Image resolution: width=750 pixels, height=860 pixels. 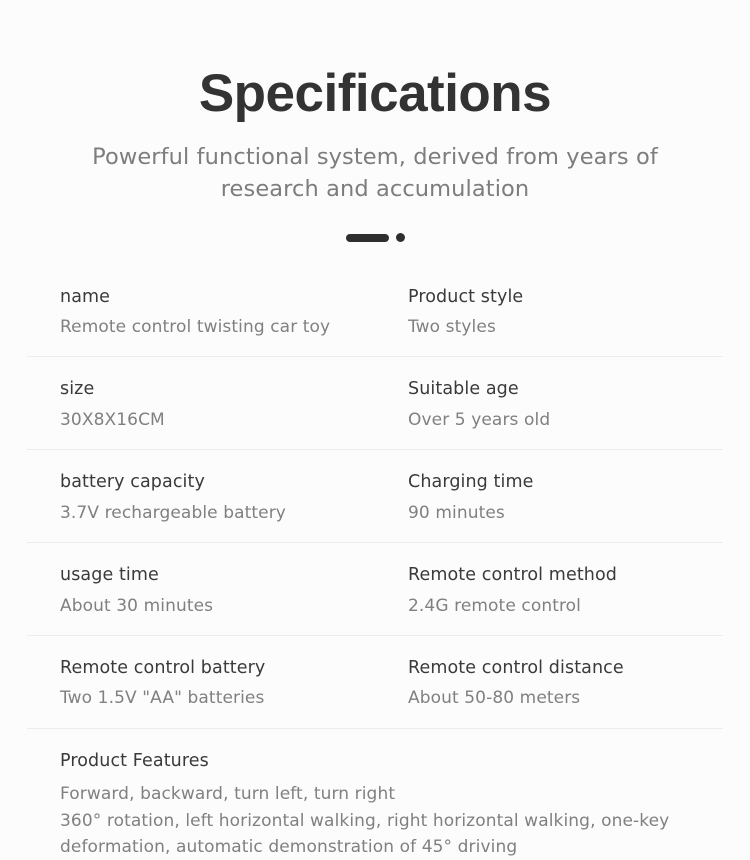 What do you see at coordinates (162, 698) in the screenshot?
I see `spec-value: Two 1.5V "AA" batteries` at bounding box center [162, 698].